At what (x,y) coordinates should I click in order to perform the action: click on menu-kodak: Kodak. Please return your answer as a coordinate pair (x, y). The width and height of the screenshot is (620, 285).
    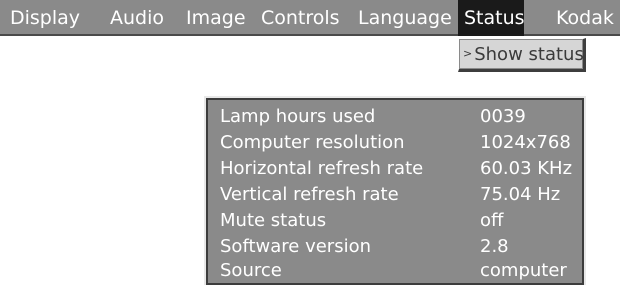
    Looking at the image, I should click on (585, 18).